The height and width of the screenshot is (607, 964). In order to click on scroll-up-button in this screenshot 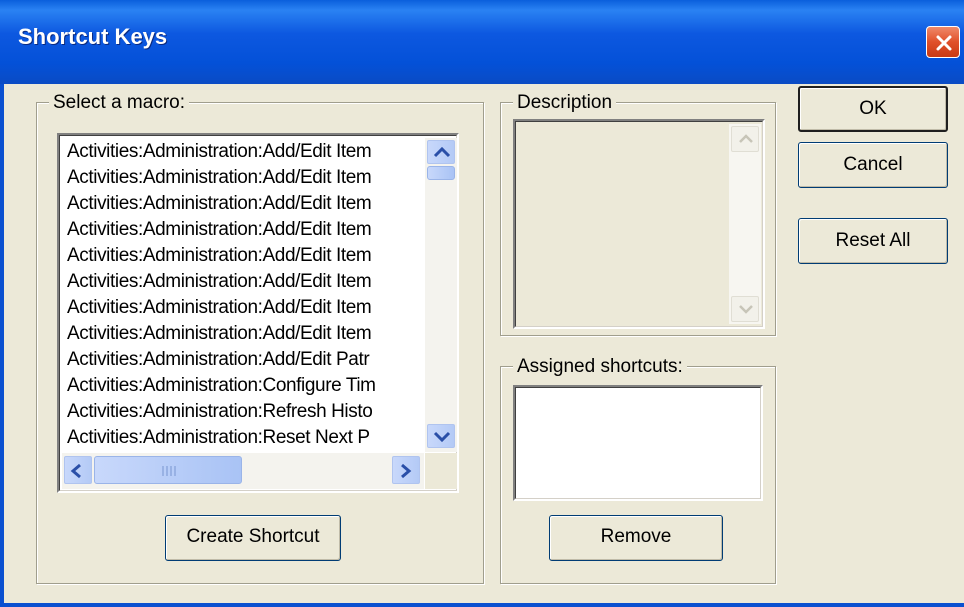, I will do `click(441, 152)`.